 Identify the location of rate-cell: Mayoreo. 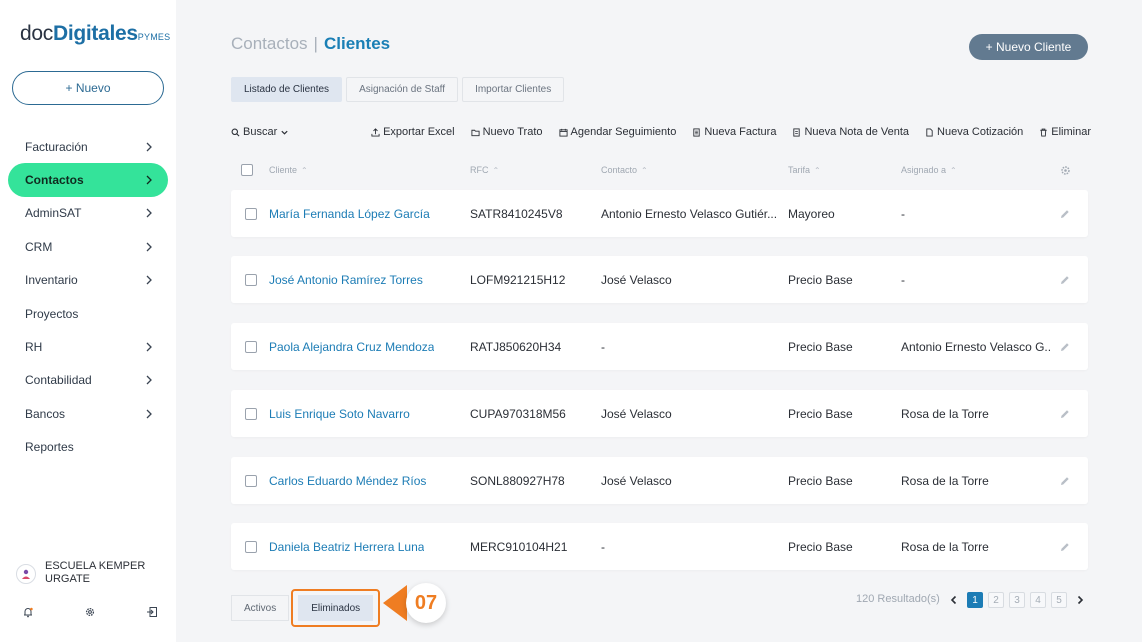
(811, 213).